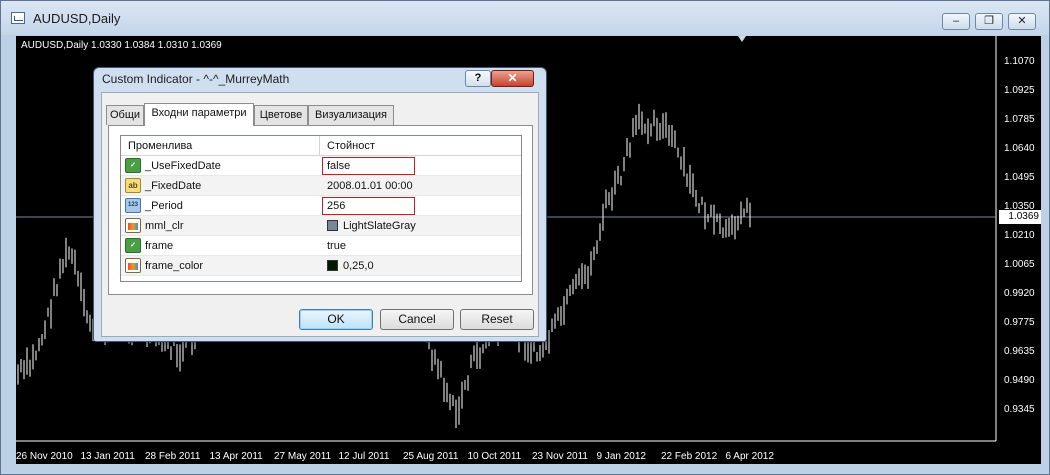  Describe the element at coordinates (199, 114) in the screenshot. I see `tab-input-parameters: Входни параметри` at that location.